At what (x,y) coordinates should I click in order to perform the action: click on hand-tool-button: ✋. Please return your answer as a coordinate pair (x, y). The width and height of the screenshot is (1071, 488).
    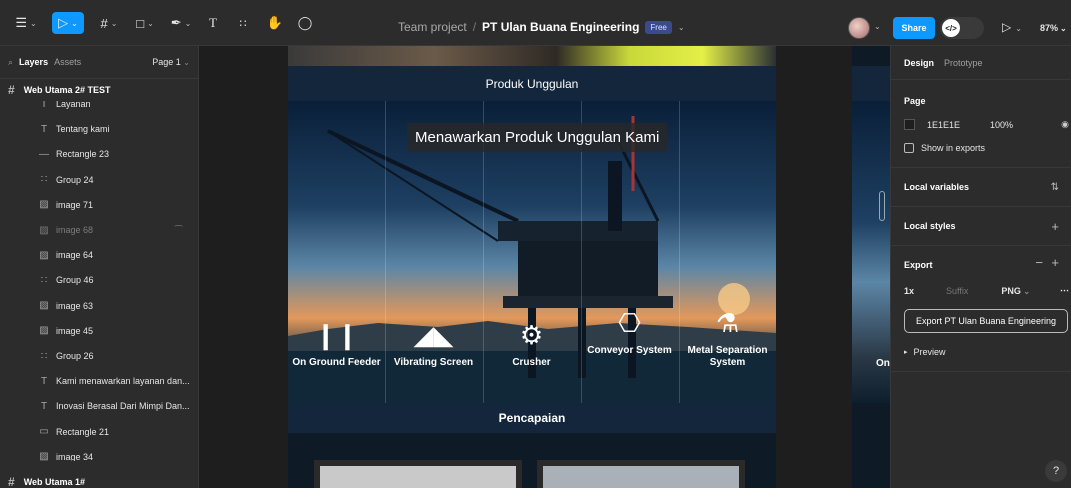
    Looking at the image, I should click on (275, 23).